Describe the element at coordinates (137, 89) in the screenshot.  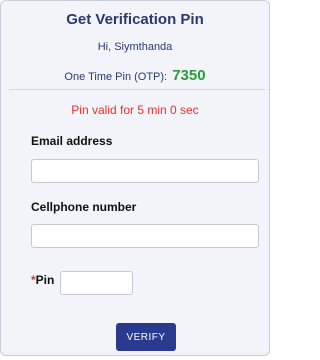
I see `divider` at that location.